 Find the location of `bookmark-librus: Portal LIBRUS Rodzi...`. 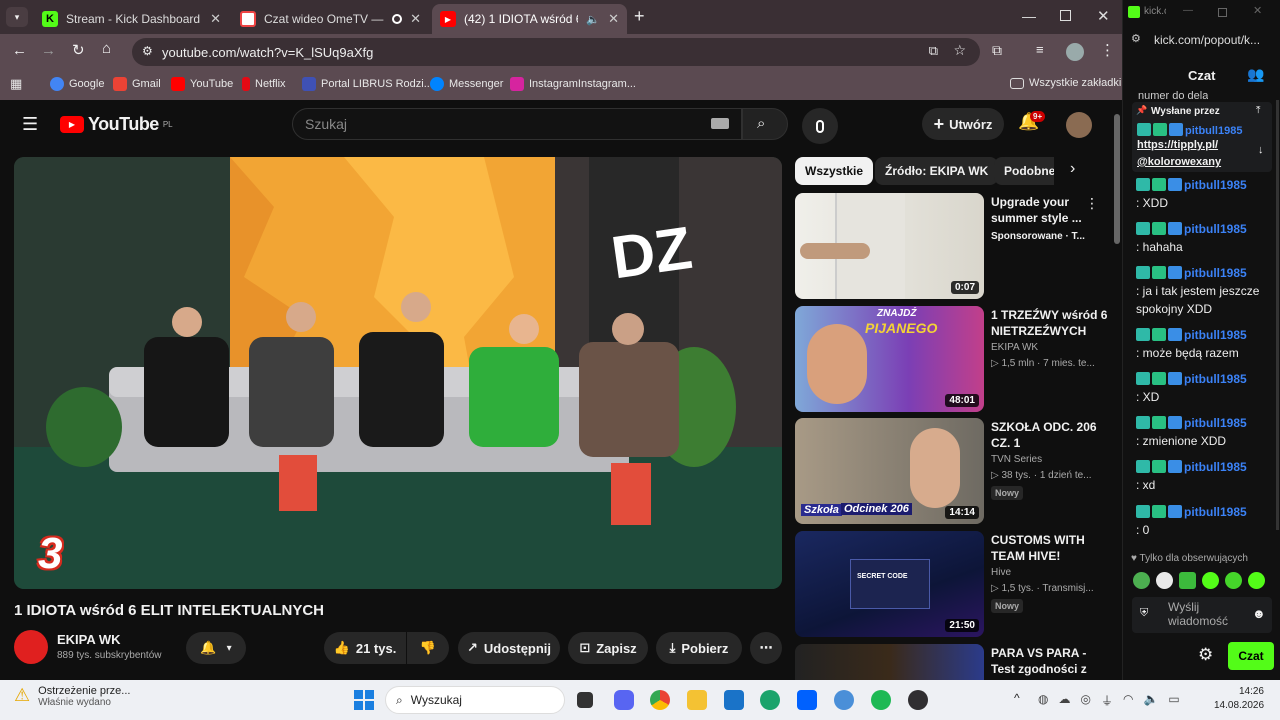

bookmark-librus: Portal LIBRUS Rodzi... is located at coordinates (367, 84).